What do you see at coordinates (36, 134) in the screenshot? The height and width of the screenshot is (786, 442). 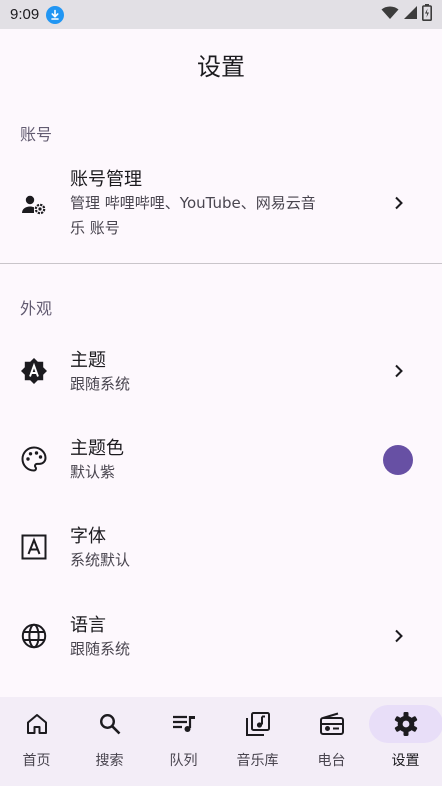 I see `section-header-account: 账号` at bounding box center [36, 134].